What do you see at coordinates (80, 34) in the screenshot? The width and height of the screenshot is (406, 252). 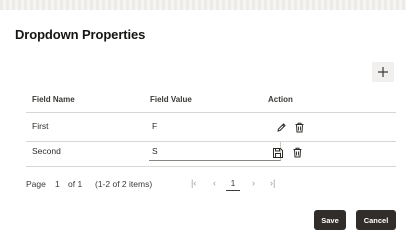 I see `dialog-title: Dropdown Properties` at bounding box center [80, 34].